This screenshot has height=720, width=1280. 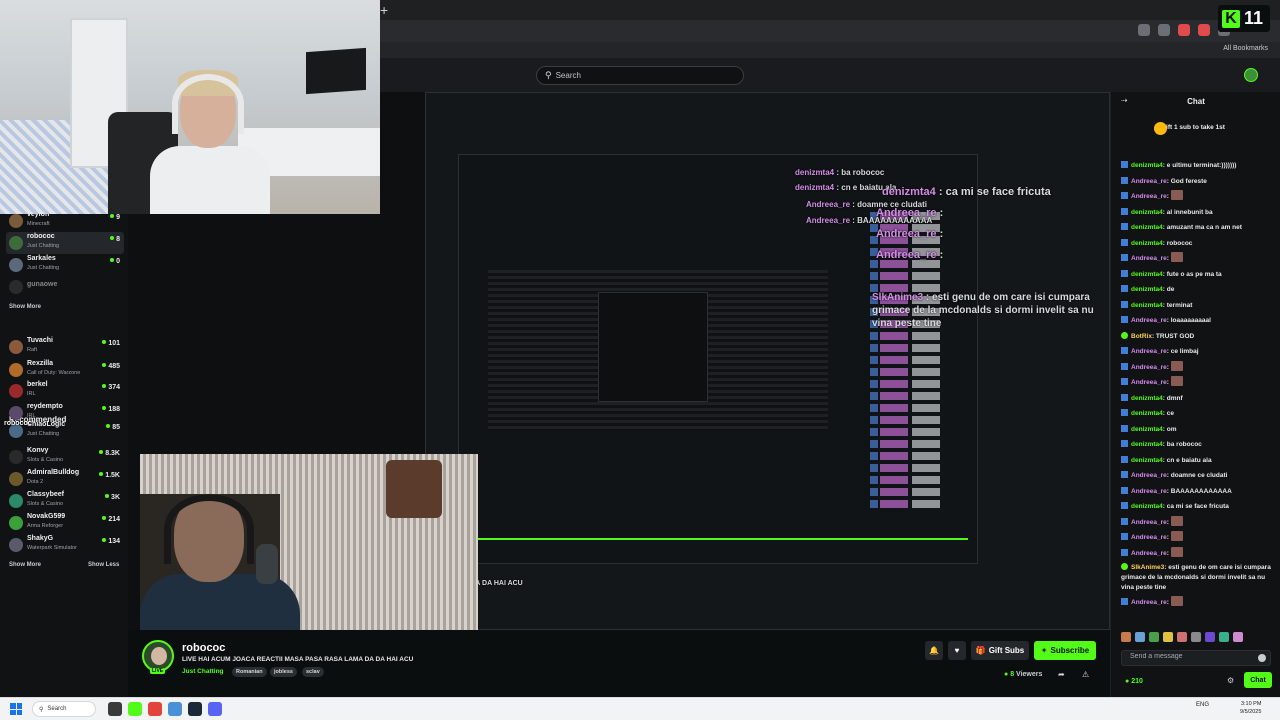 I want to click on show-less-recommended: Show Less, so click(x=103, y=565).